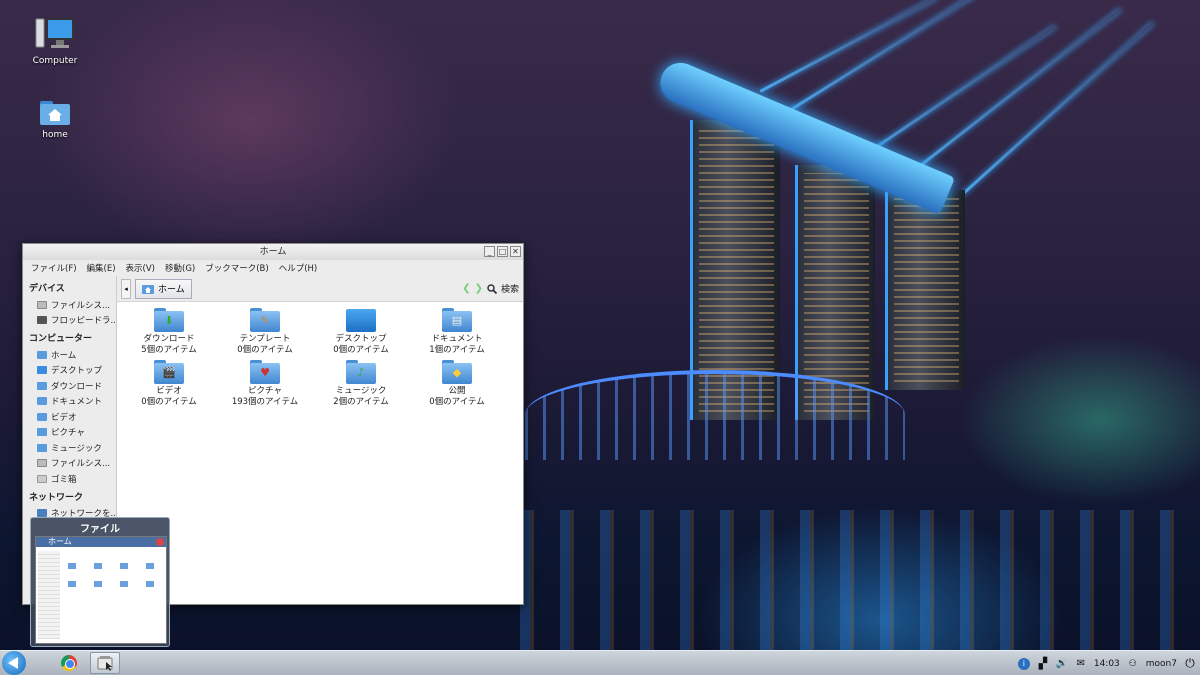  Describe the element at coordinates (466, 288) in the screenshot. I see `back-arrow-icon: ❮` at that location.